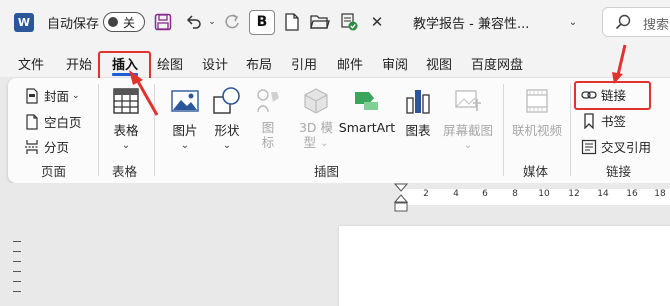 Image resolution: width=670 pixels, height=306 pixels. I want to click on ruler-tick: 2, so click(426, 194).